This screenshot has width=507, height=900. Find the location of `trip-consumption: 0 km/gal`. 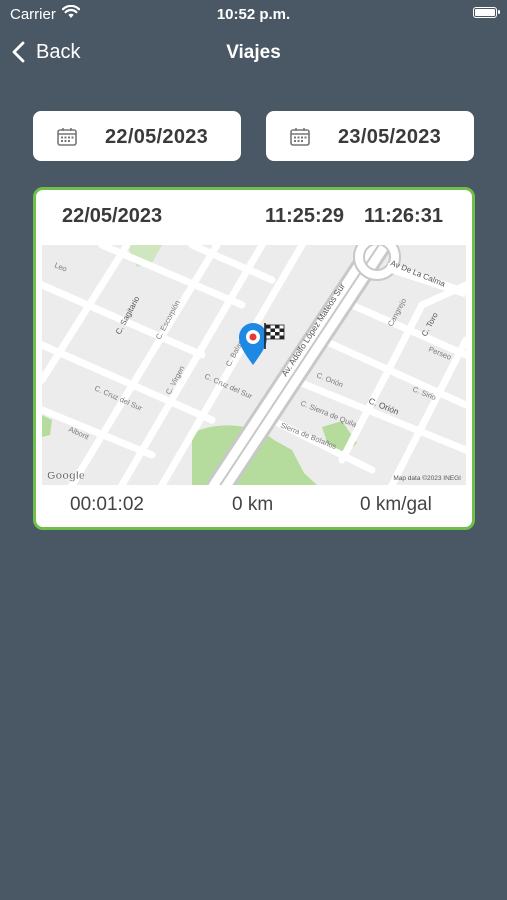

trip-consumption: 0 km/gal is located at coordinates (396, 504).